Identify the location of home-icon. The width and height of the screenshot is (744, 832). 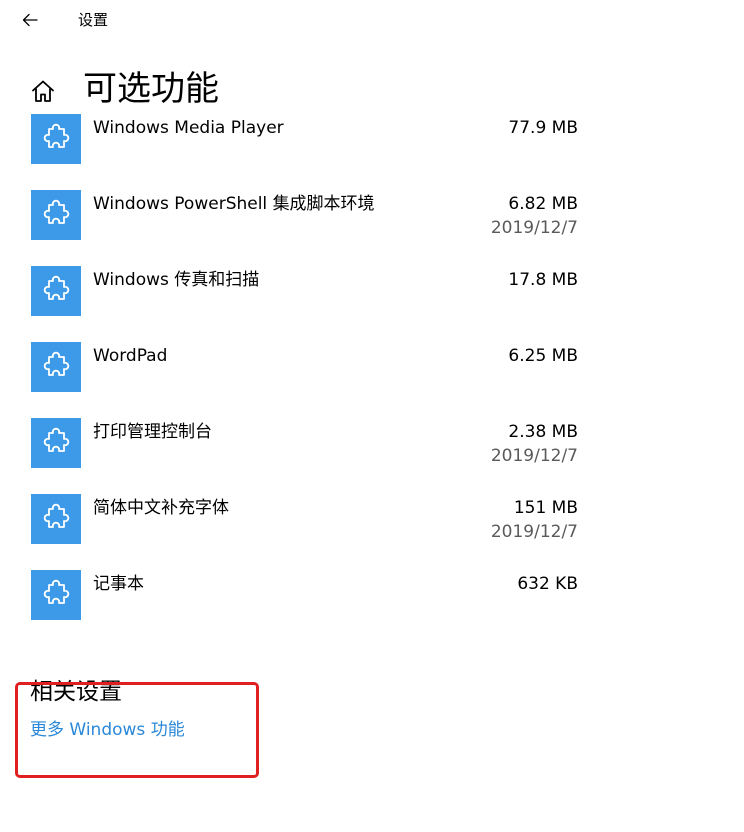
(43, 91).